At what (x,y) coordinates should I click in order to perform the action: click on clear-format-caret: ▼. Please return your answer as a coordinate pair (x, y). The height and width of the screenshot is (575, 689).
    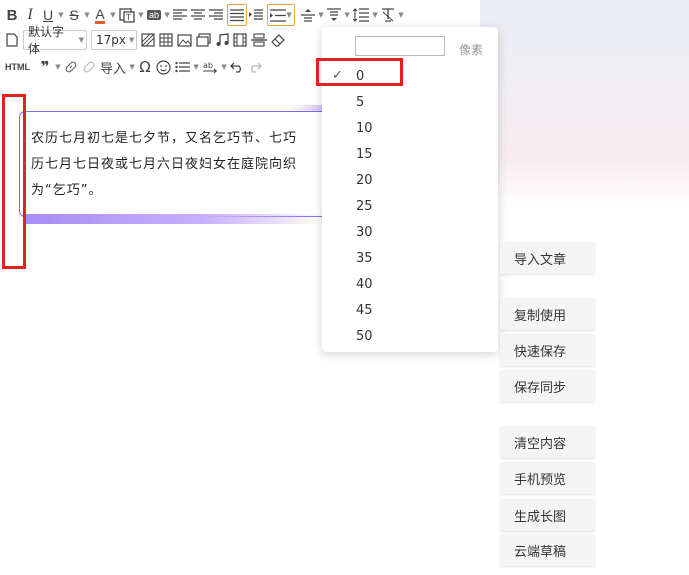
    Looking at the image, I should click on (401, 15).